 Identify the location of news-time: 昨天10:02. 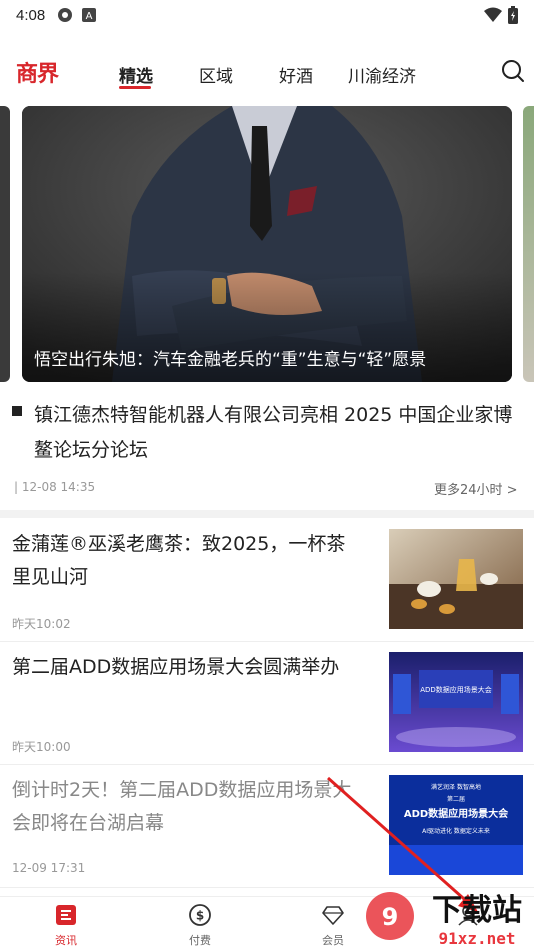
(41, 624).